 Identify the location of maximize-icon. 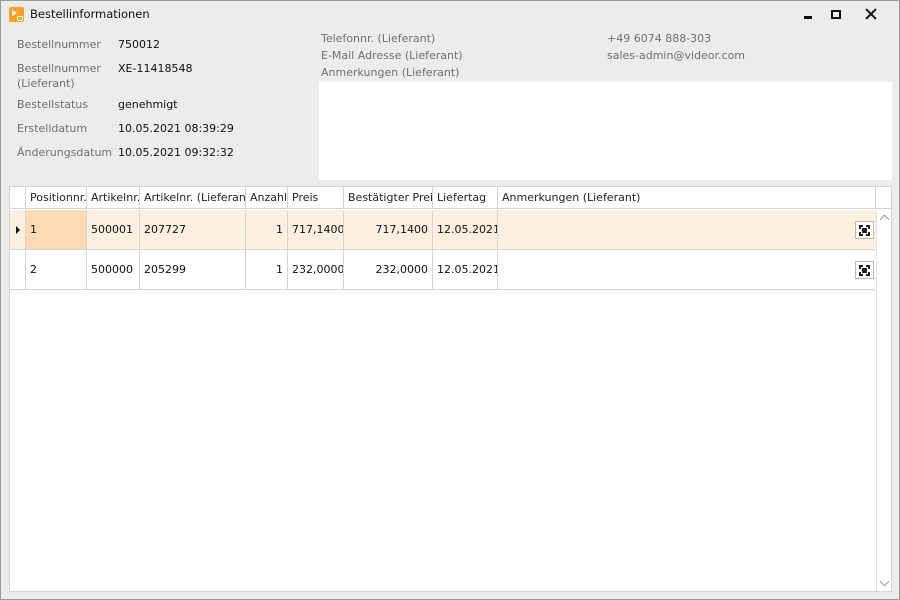
(836, 14).